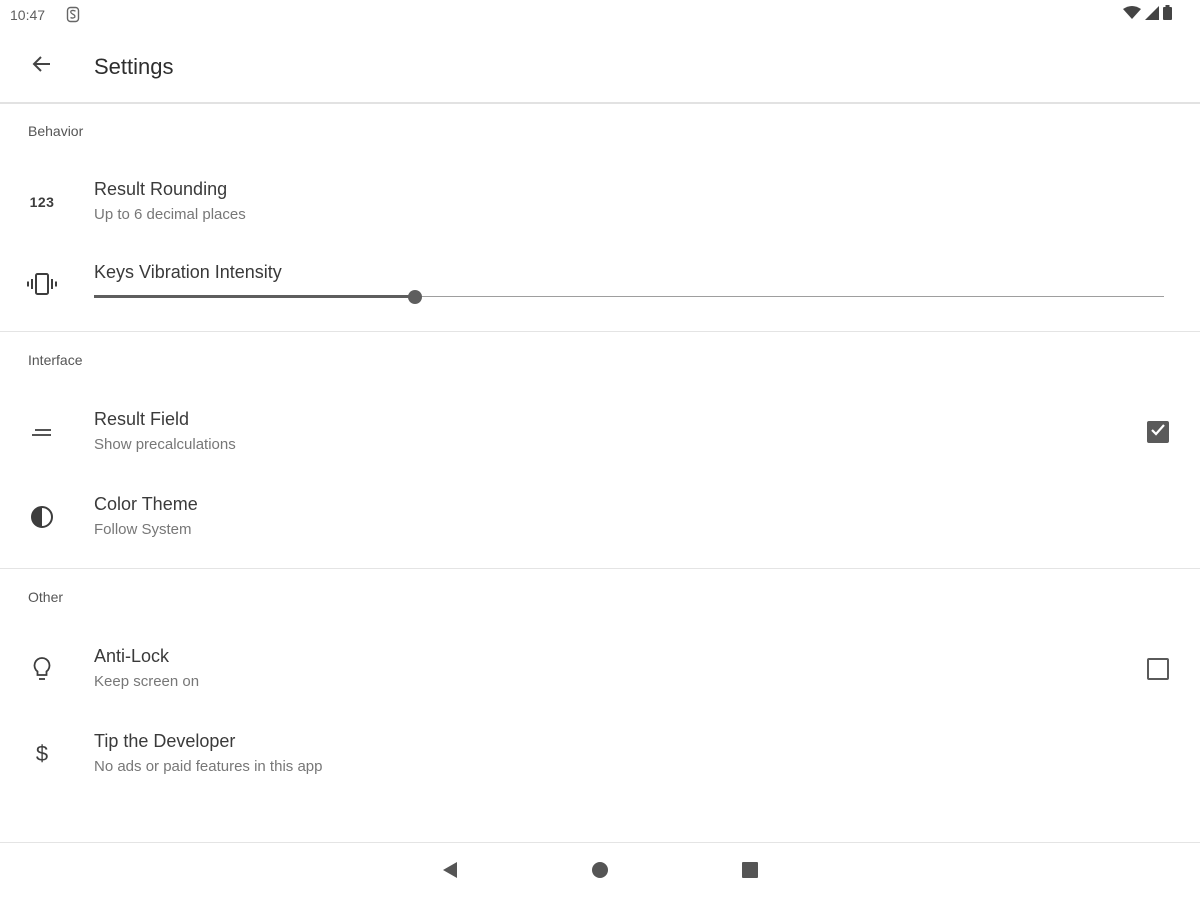  What do you see at coordinates (143, 529) in the screenshot?
I see `pref-summary: Follow System` at bounding box center [143, 529].